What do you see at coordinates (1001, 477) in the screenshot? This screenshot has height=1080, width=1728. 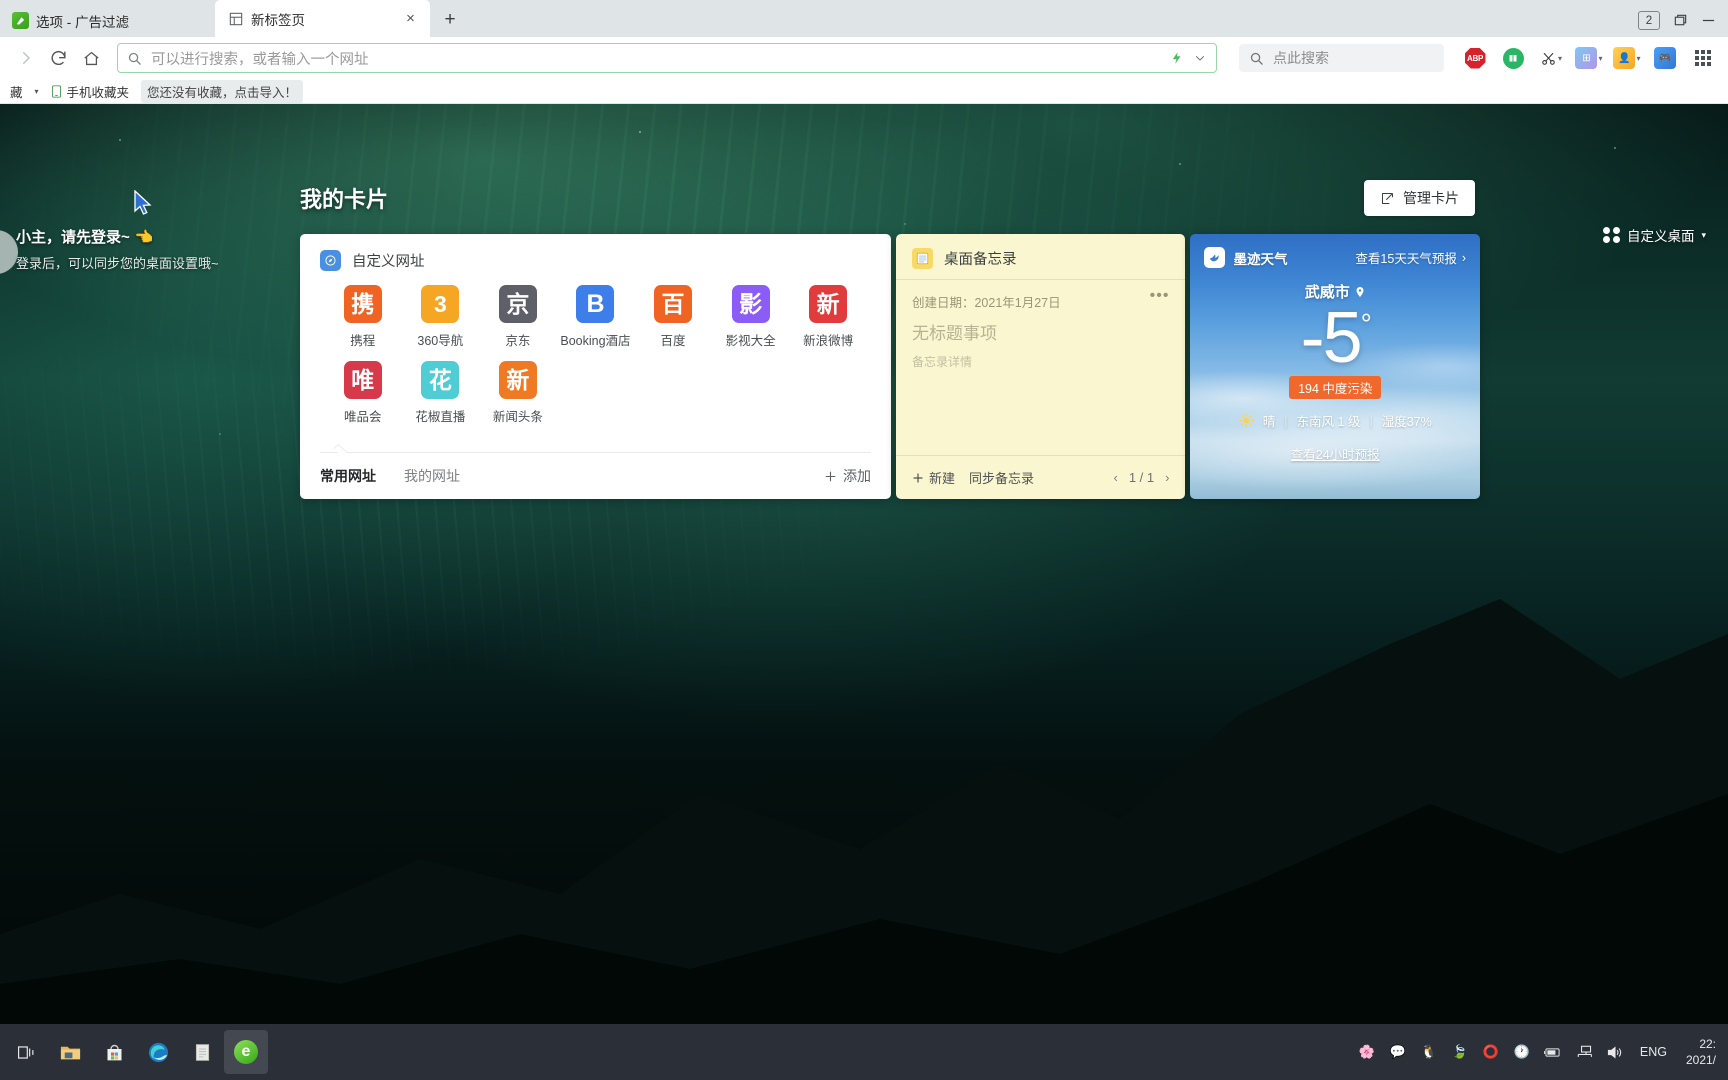 I see `memo-sync-button: 同步备忘录` at bounding box center [1001, 477].